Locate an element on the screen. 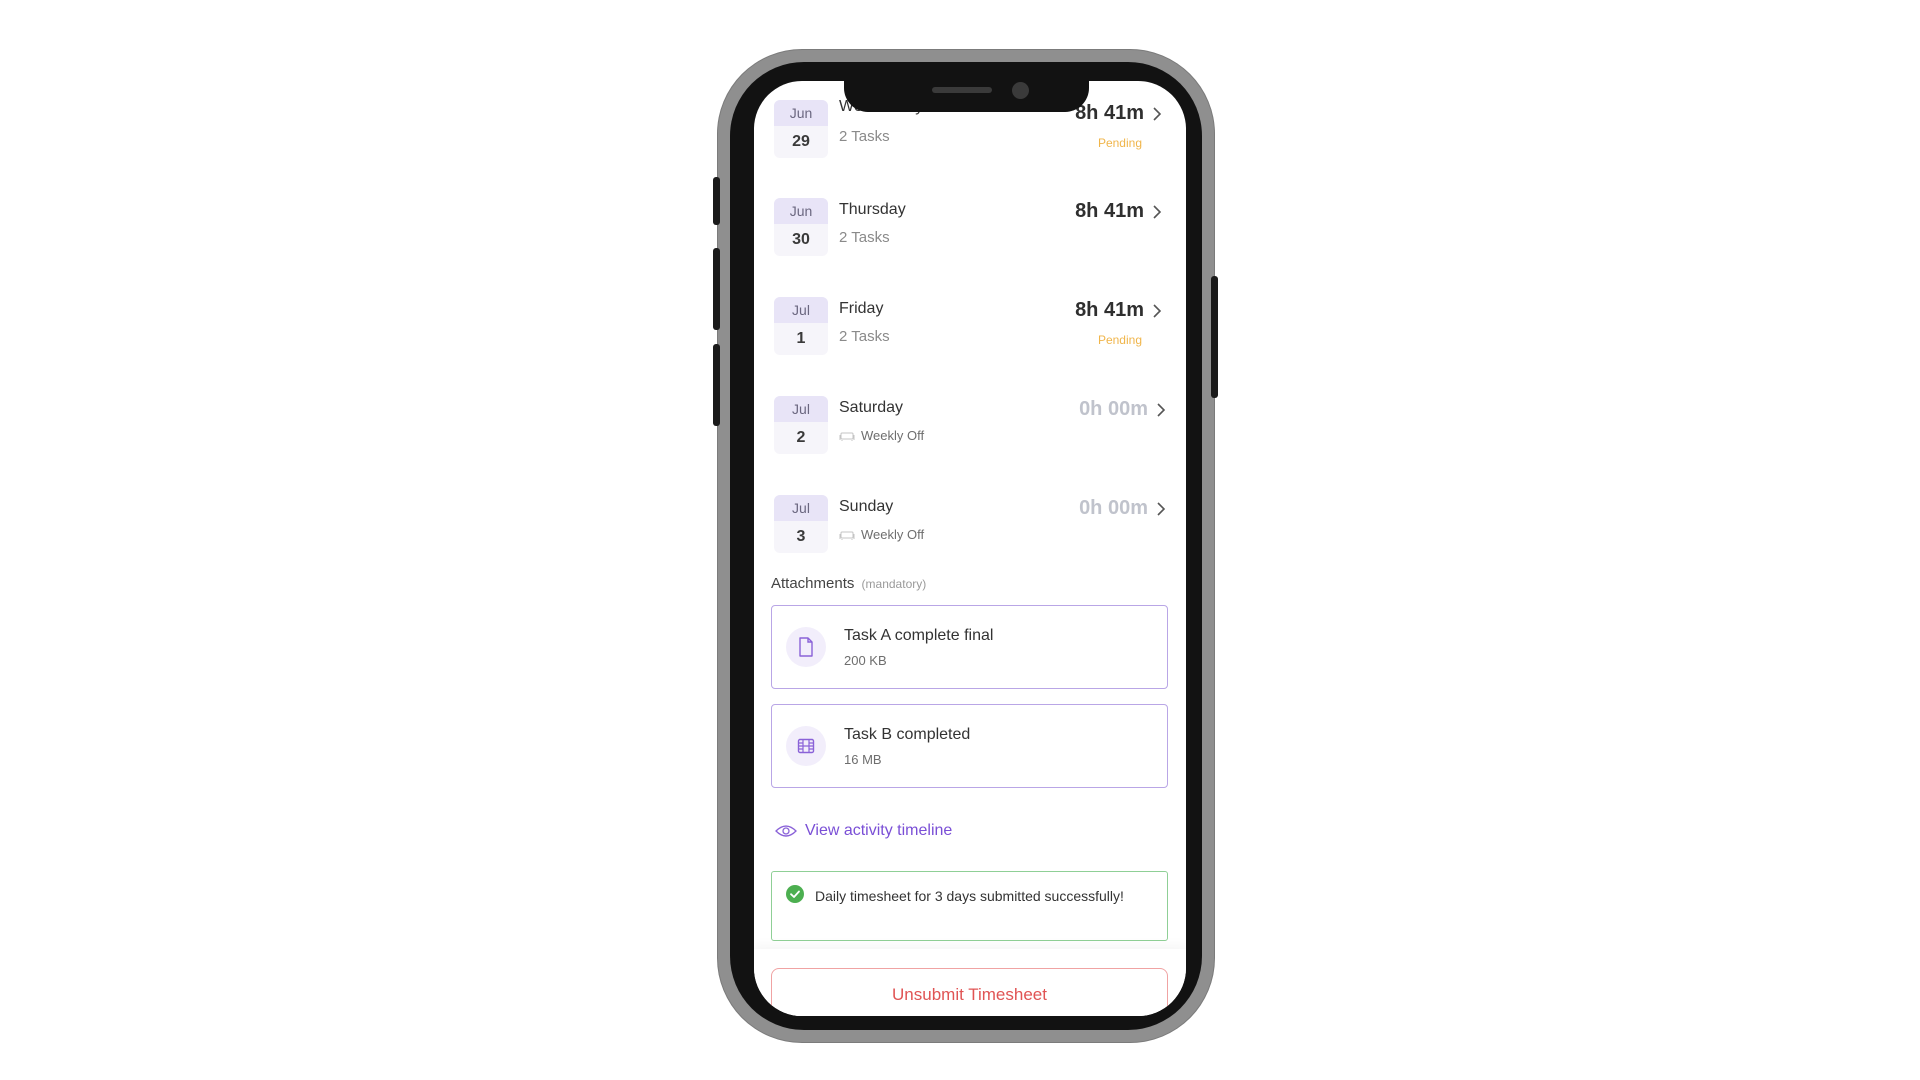  date-day: 30 is located at coordinates (801, 239).